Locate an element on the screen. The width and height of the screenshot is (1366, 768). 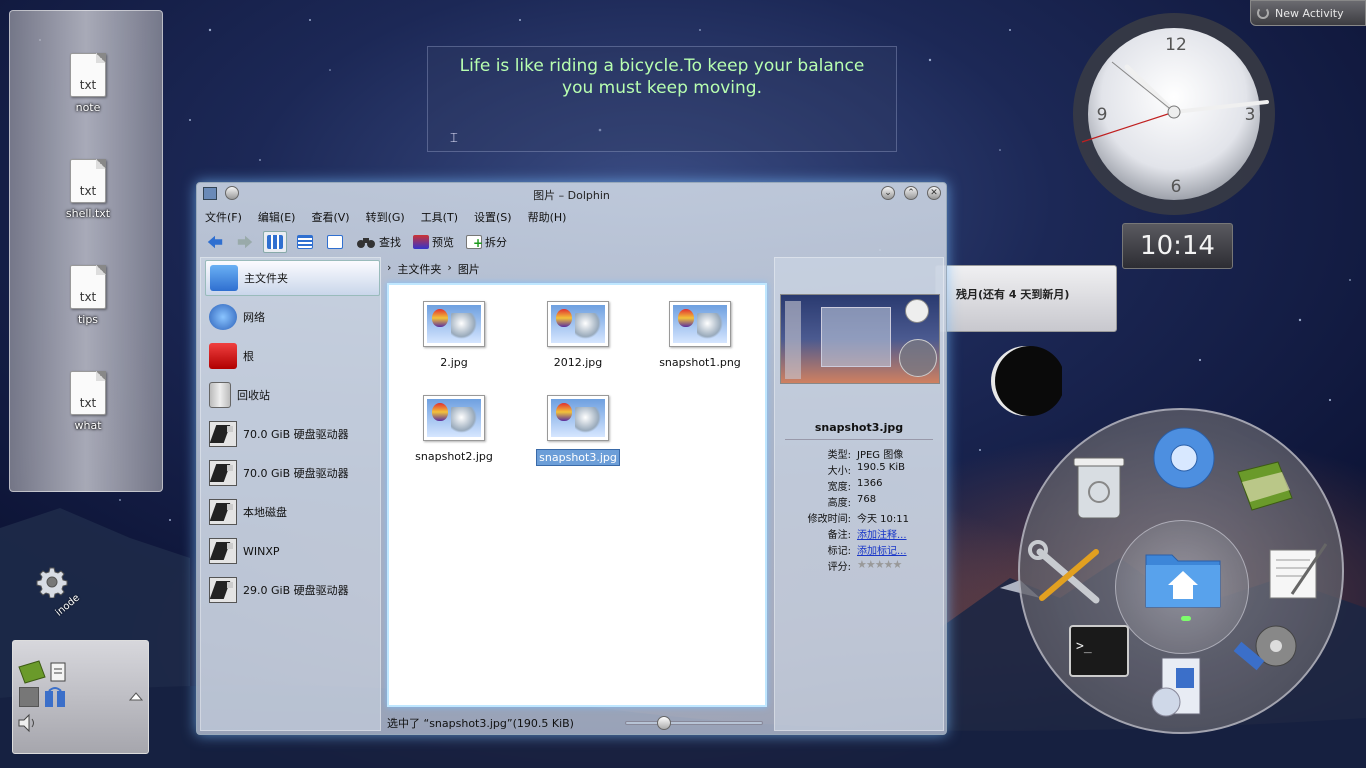
analog-clock: 12 3 6 9 is located at coordinates (1174, 114).